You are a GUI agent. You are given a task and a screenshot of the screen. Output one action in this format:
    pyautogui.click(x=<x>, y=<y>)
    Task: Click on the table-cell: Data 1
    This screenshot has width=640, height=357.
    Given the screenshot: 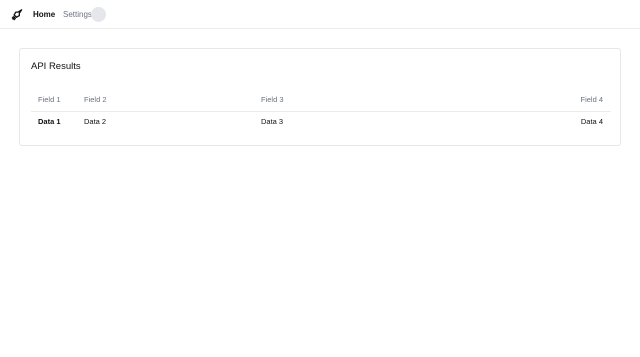 What is the action you would take?
    pyautogui.click(x=49, y=121)
    